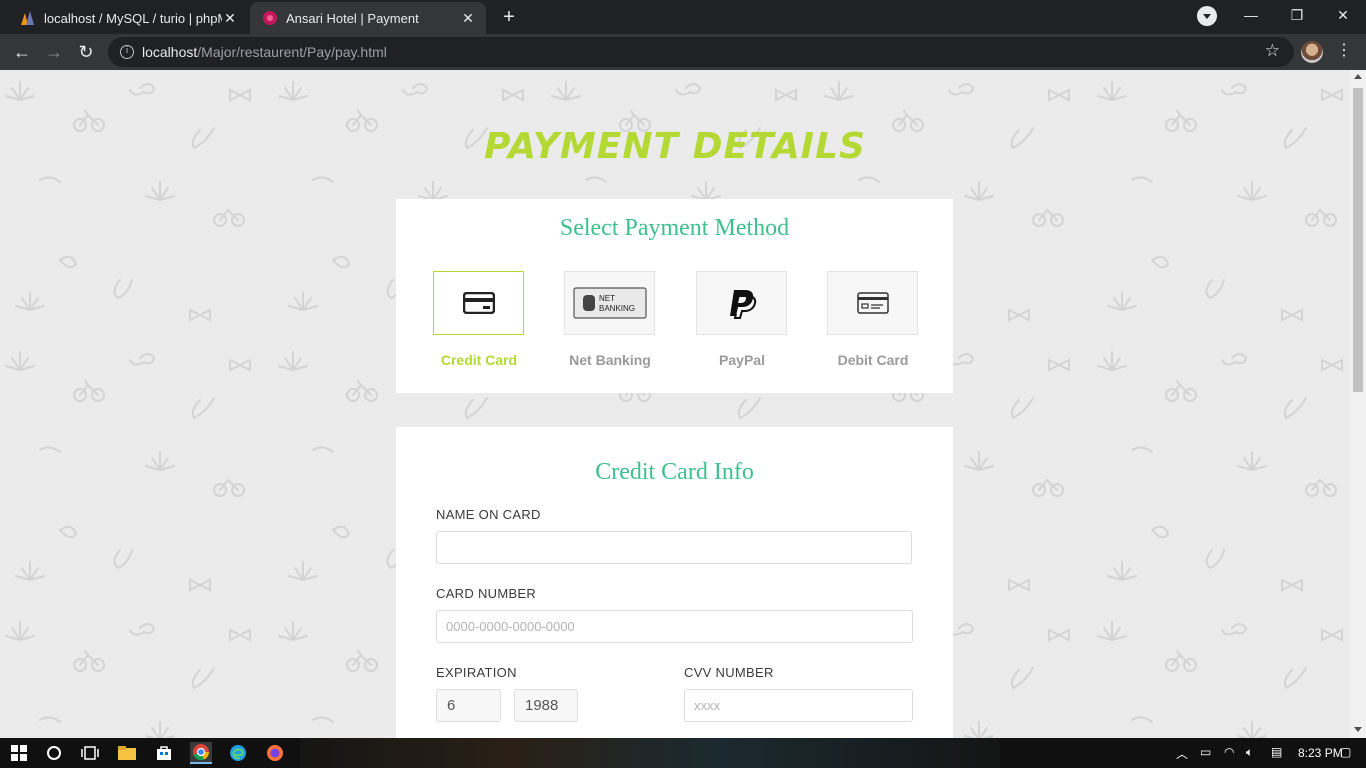 The image size is (1366, 768). I want to click on clock: 8:23 PM, so click(1320, 753).